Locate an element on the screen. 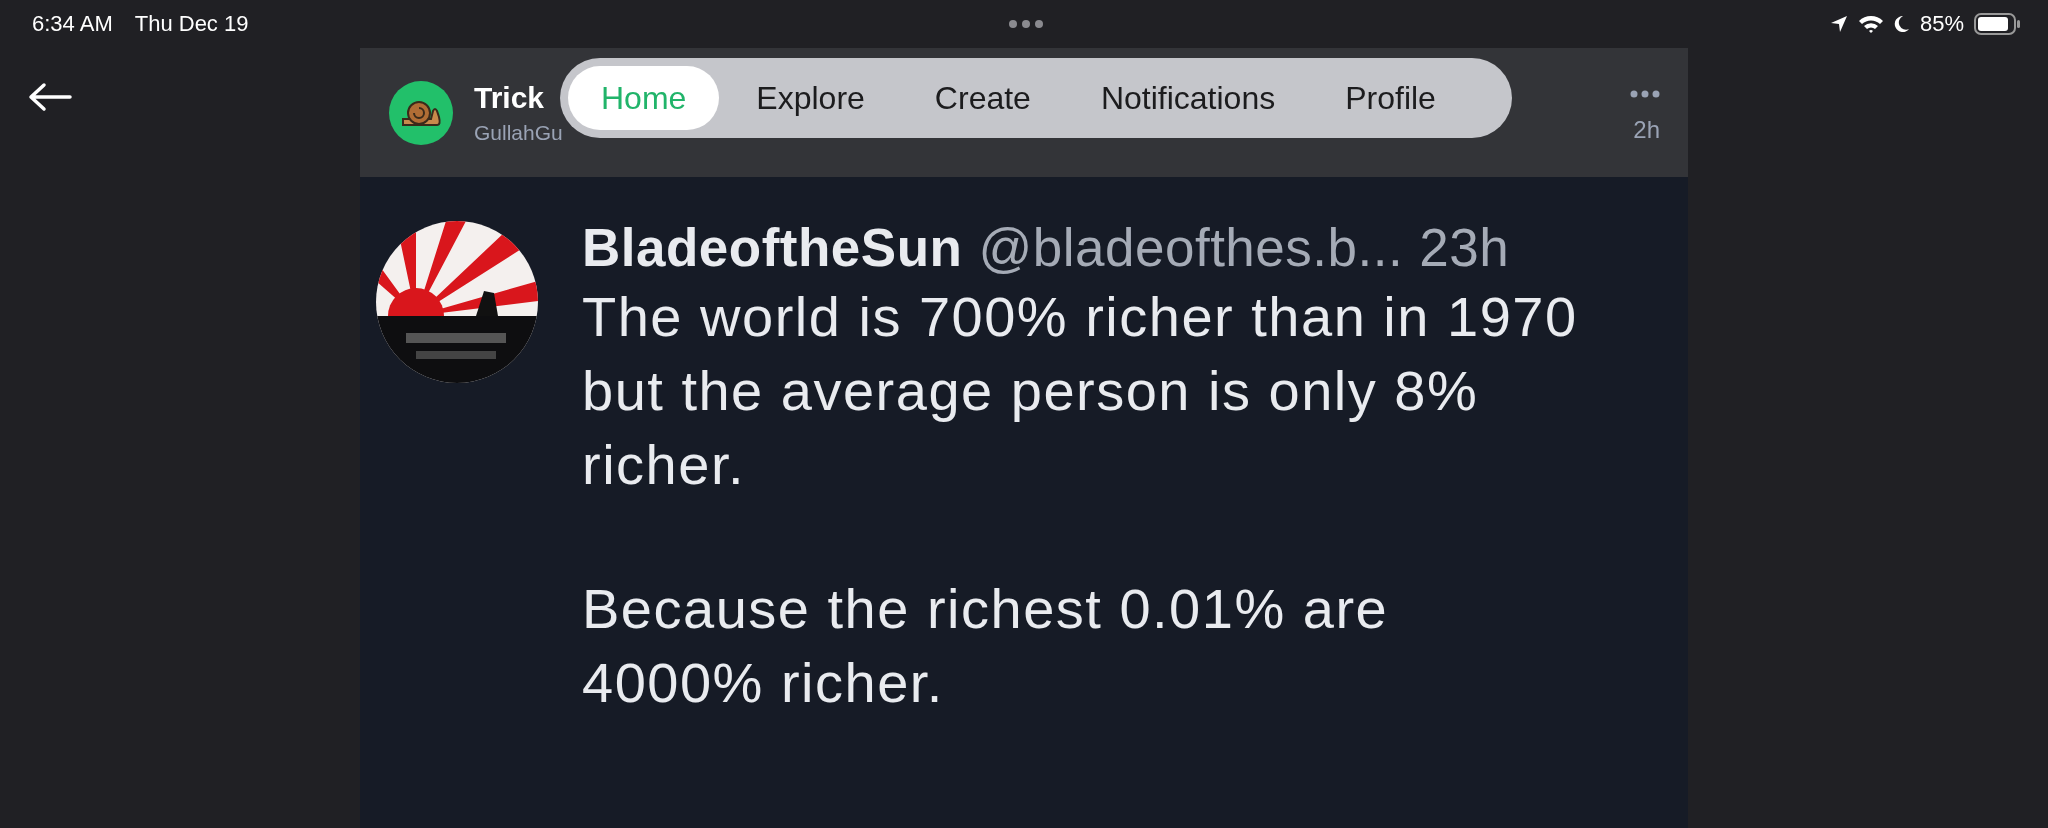  nav-tab: Notifications is located at coordinates (1188, 98).